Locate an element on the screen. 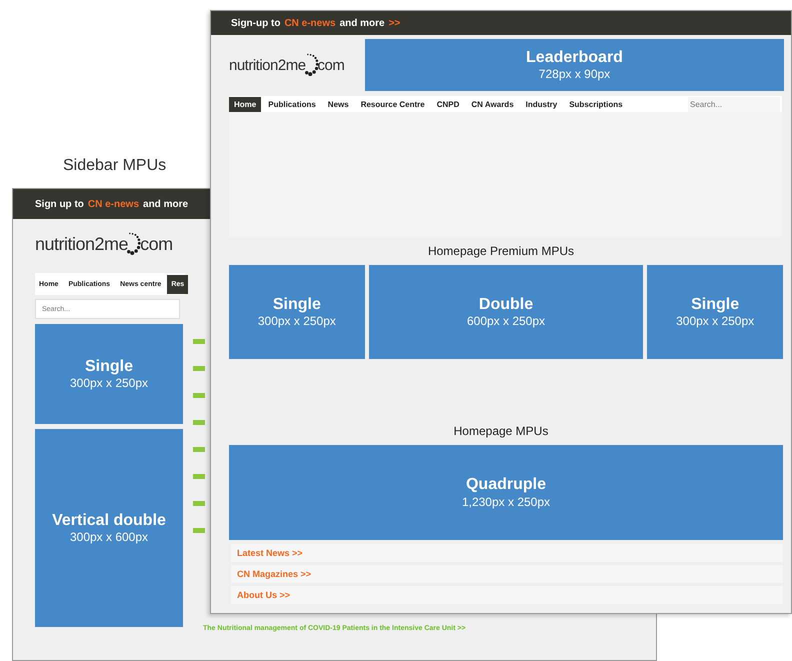 The image size is (792, 661). ad-title: Double is located at coordinates (506, 305).